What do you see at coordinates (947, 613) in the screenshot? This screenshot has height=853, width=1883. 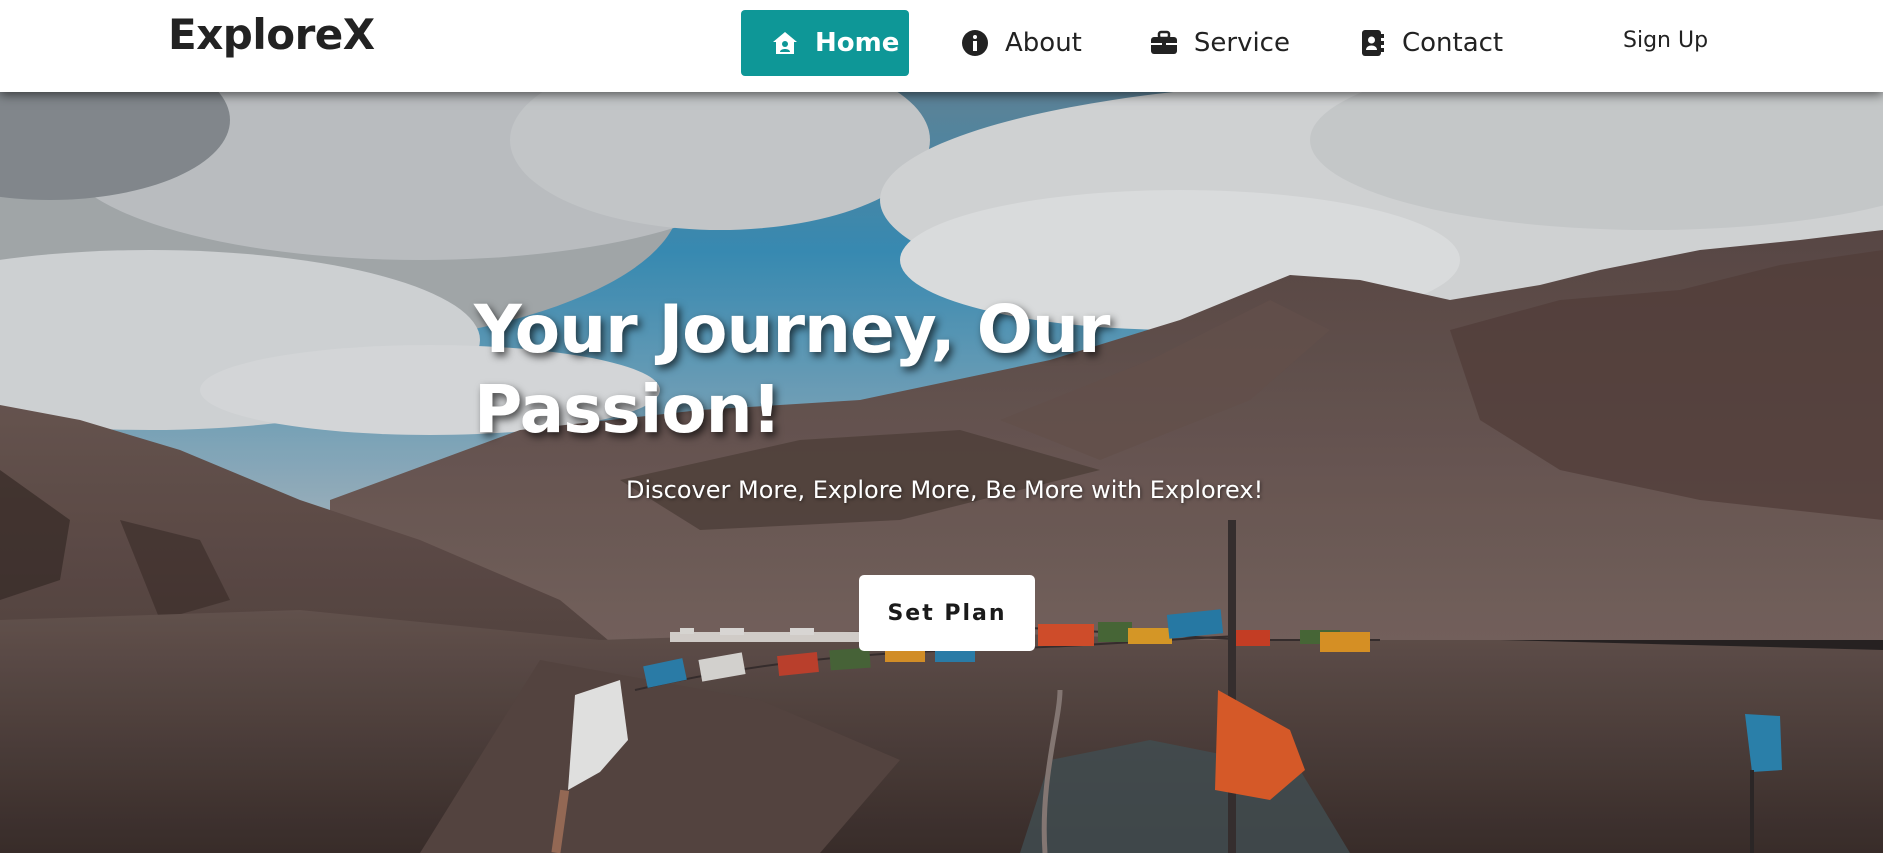 I see `set-plan-button: Set Plan` at bounding box center [947, 613].